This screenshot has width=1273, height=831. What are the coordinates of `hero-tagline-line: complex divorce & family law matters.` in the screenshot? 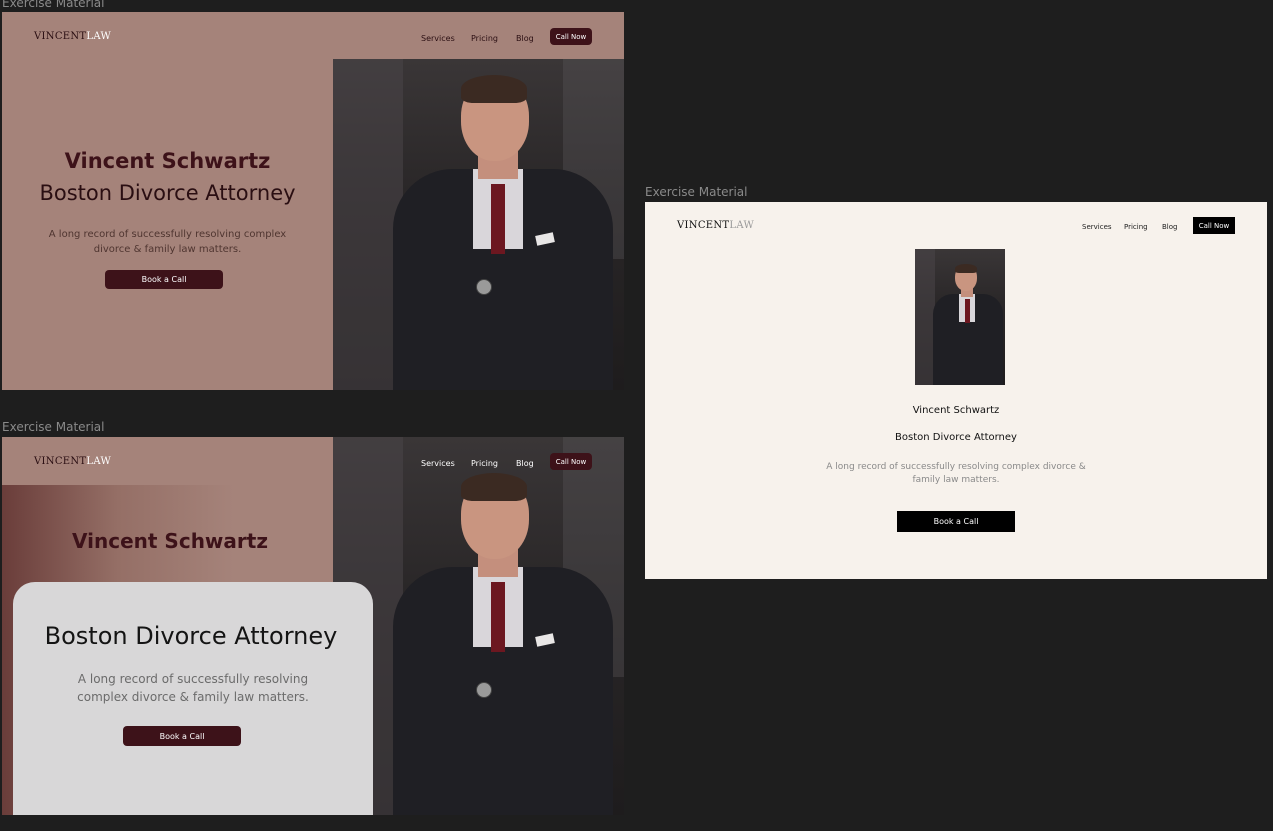 It's located at (193, 697).